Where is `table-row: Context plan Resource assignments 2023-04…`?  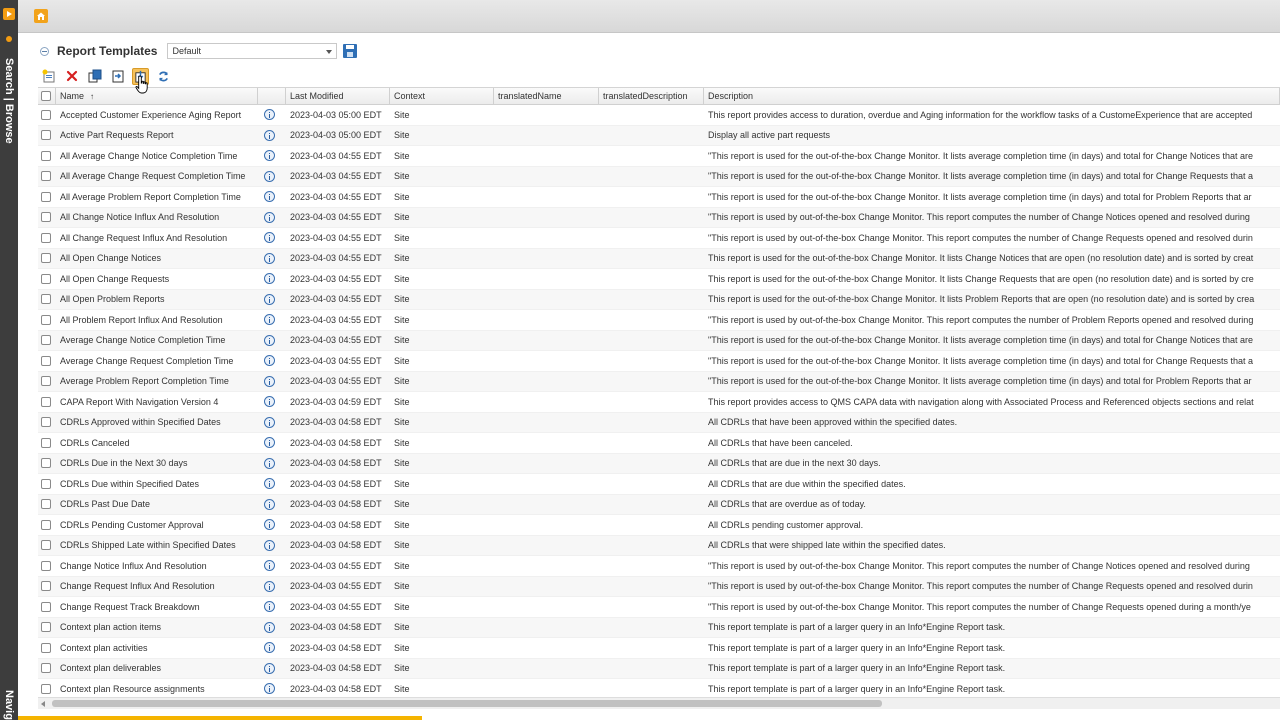 table-row: Context plan Resource assignments 2023-04… is located at coordinates (659, 688).